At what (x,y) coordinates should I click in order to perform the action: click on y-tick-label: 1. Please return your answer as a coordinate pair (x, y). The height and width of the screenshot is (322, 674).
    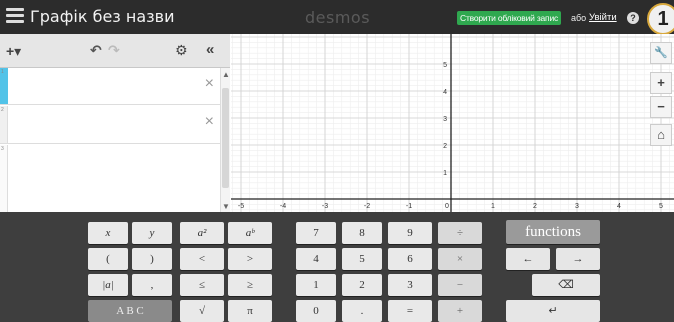
    Looking at the image, I should click on (445, 173).